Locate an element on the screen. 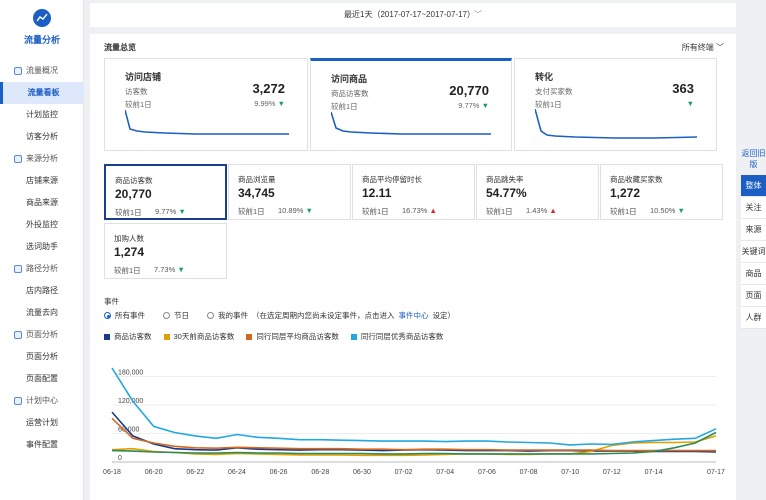 The image size is (766, 500). sidebar-item-page-analysis: 页面分析 is located at coordinates (42, 357).